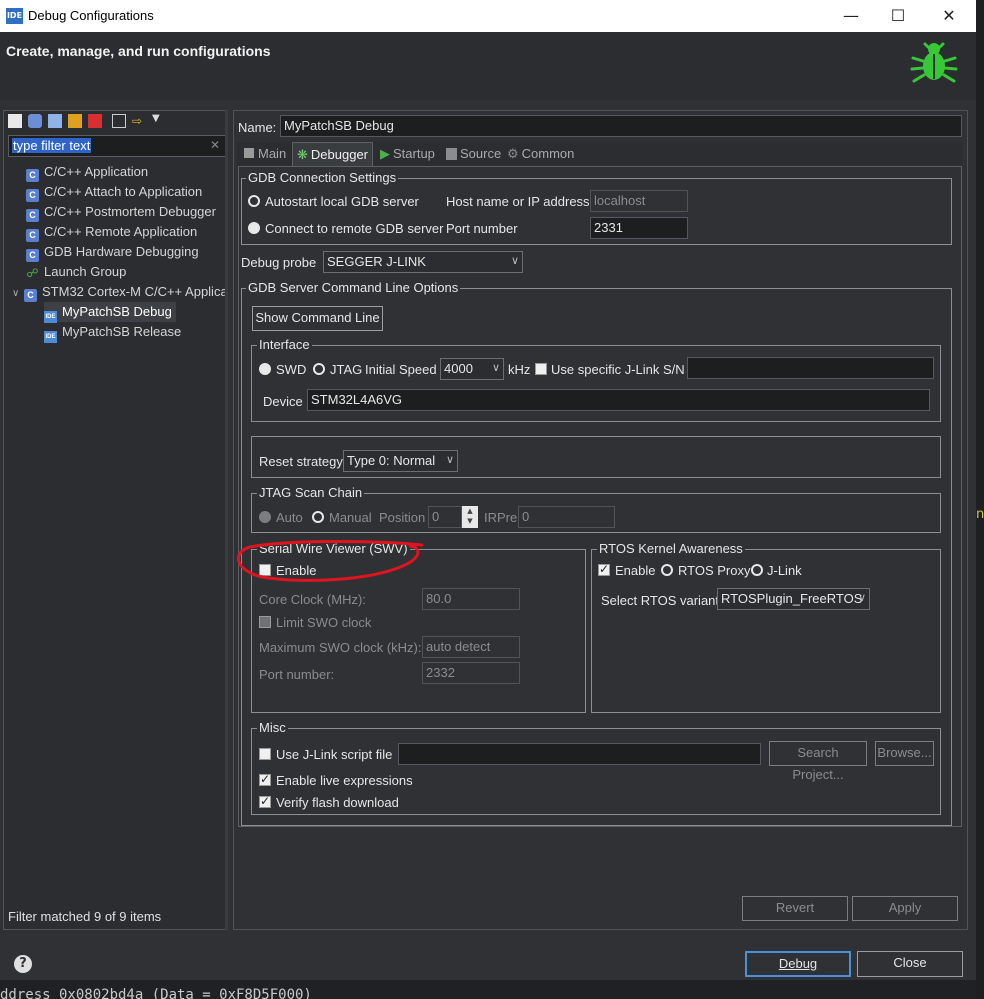  What do you see at coordinates (15, 121) in the screenshot?
I see `new-config-icon` at bounding box center [15, 121].